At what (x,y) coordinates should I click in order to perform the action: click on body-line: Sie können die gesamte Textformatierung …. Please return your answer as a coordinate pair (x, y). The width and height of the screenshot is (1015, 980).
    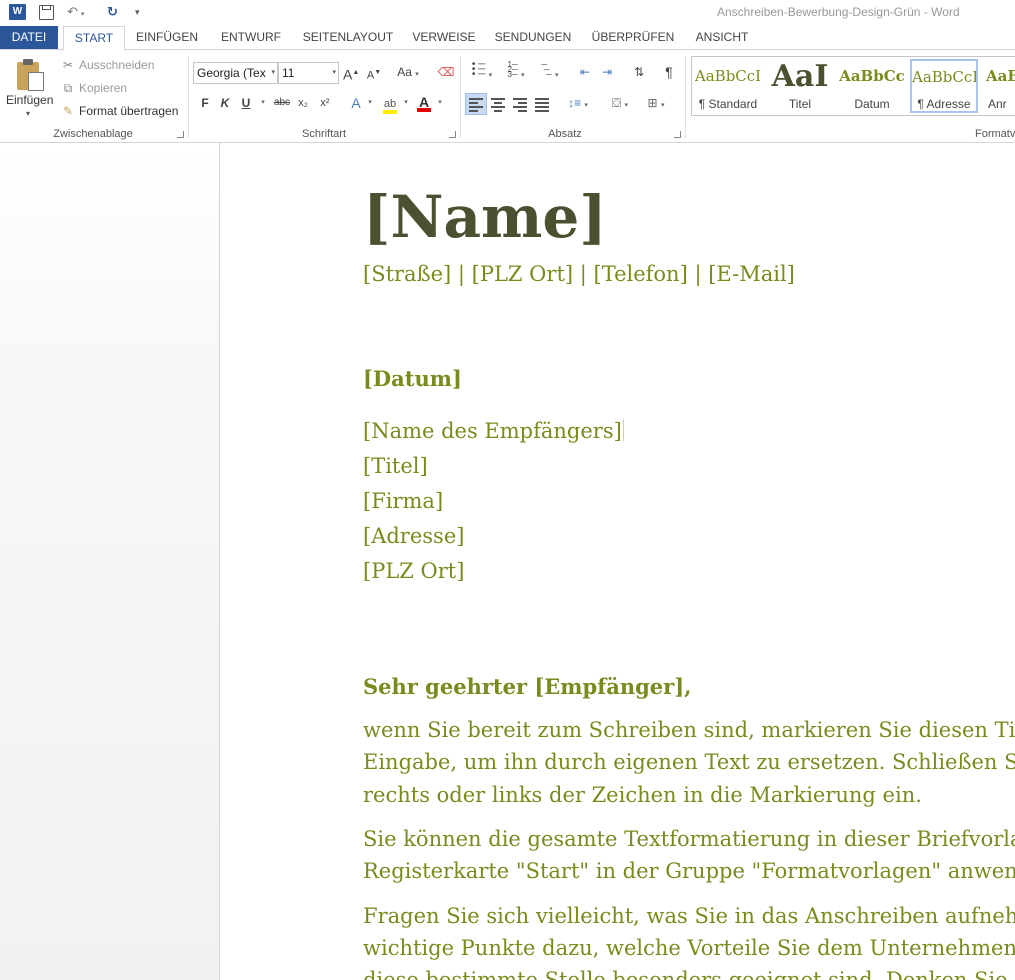
    Looking at the image, I should click on (689, 839).